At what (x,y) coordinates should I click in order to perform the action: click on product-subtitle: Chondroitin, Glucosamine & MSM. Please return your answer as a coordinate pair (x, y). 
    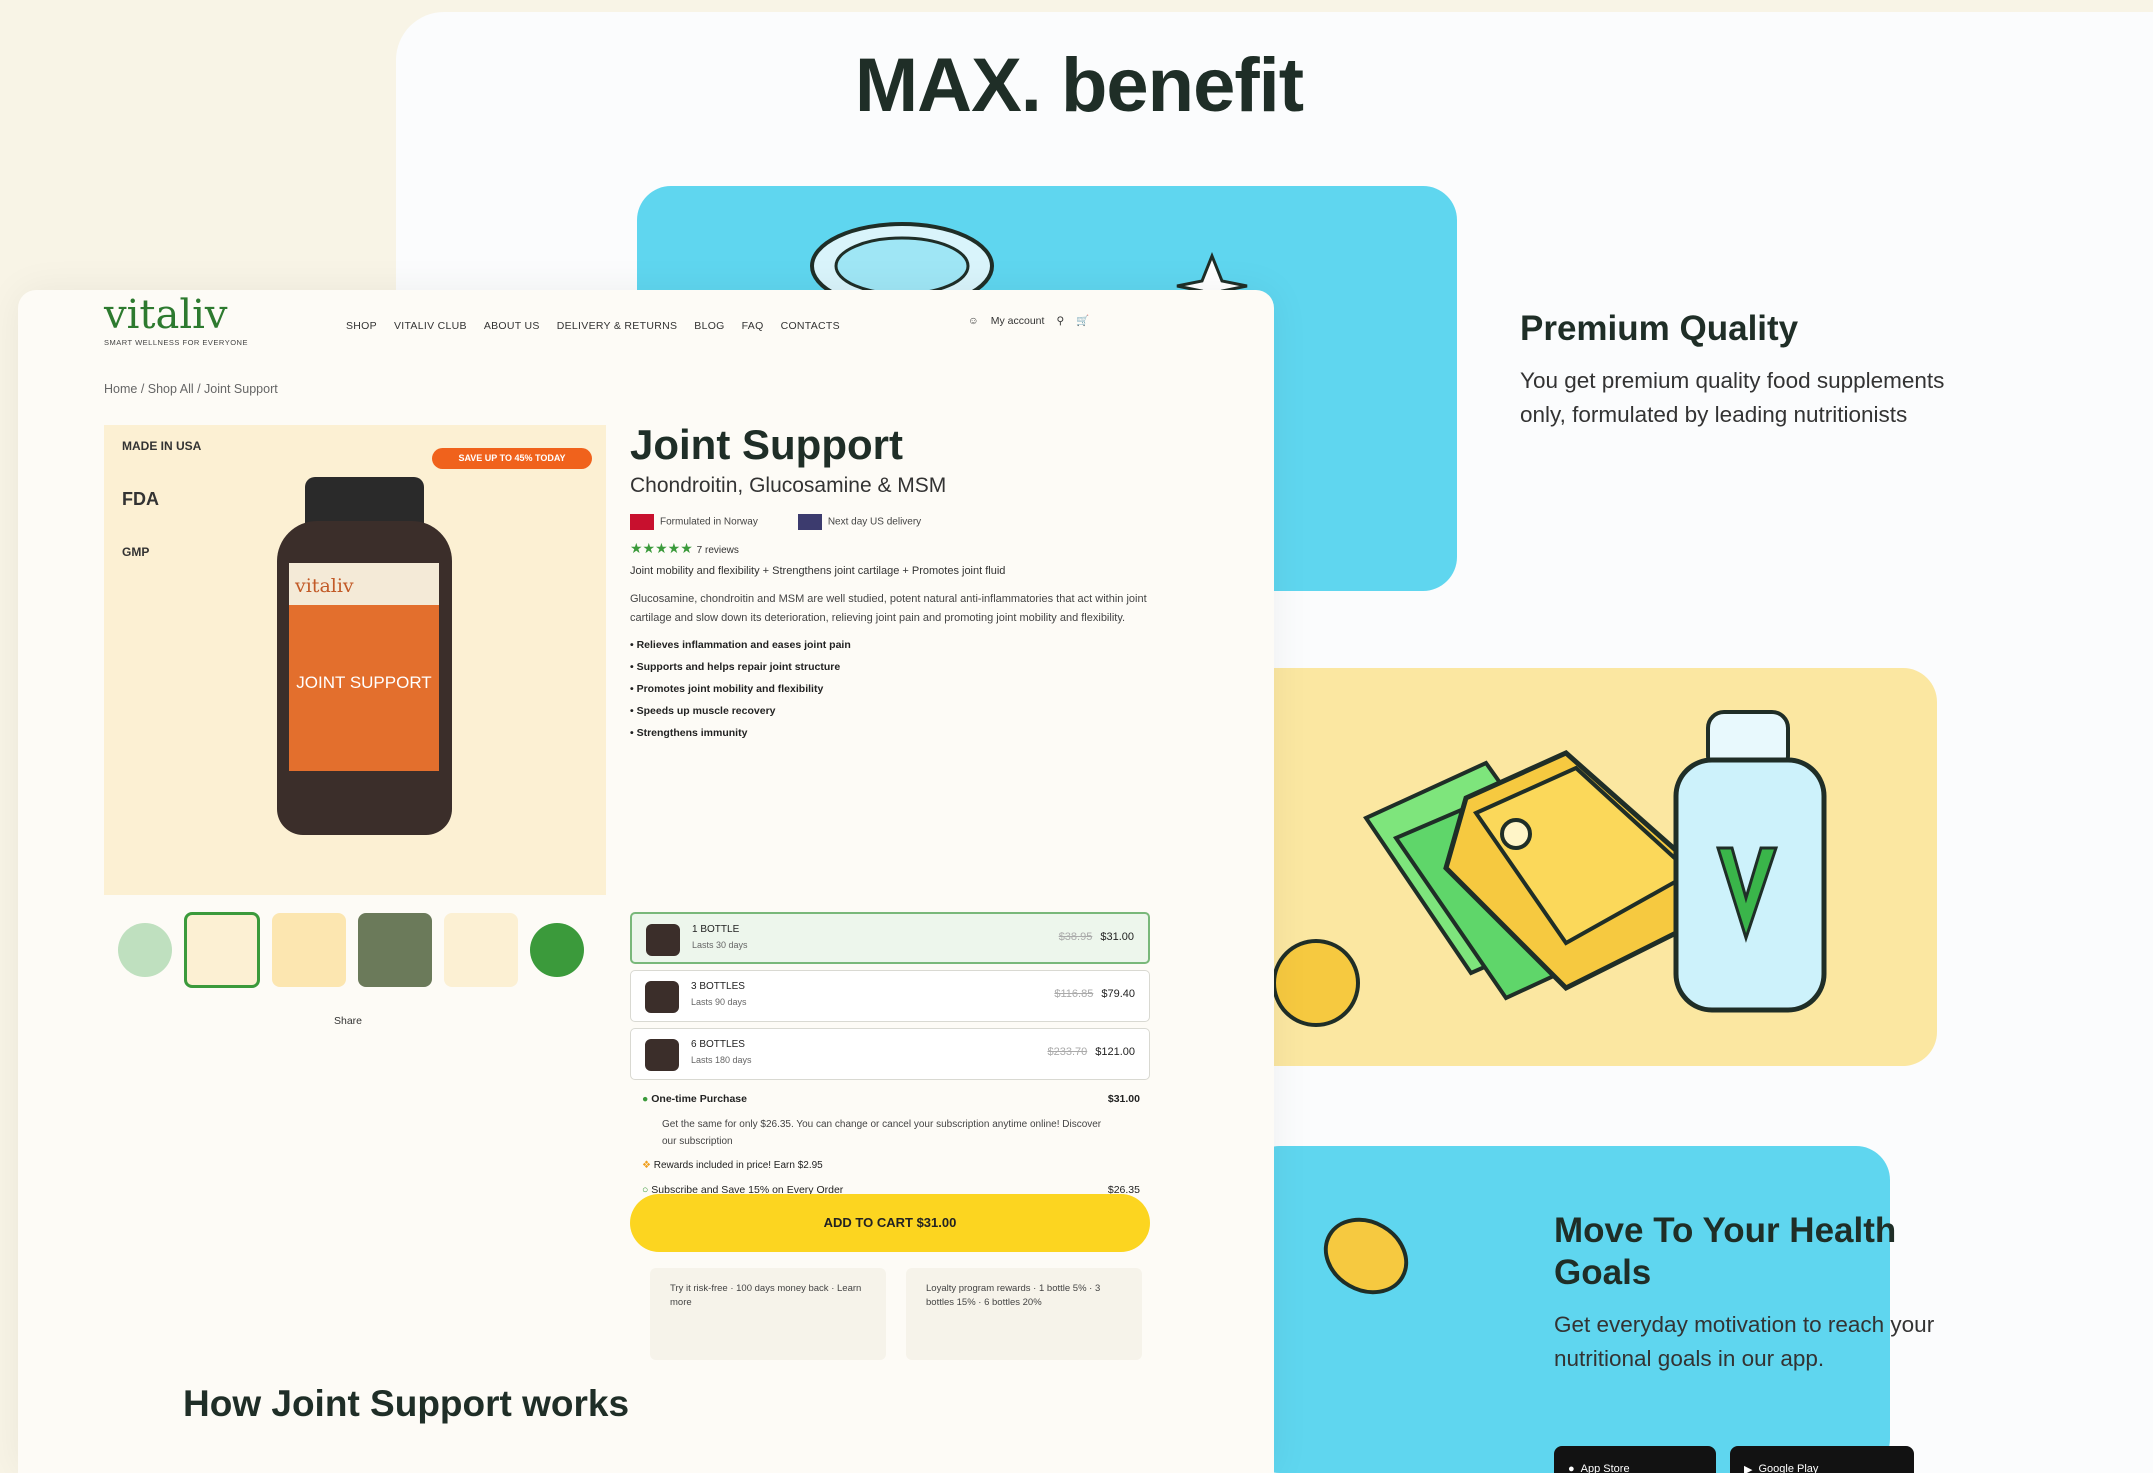
    Looking at the image, I should click on (788, 485).